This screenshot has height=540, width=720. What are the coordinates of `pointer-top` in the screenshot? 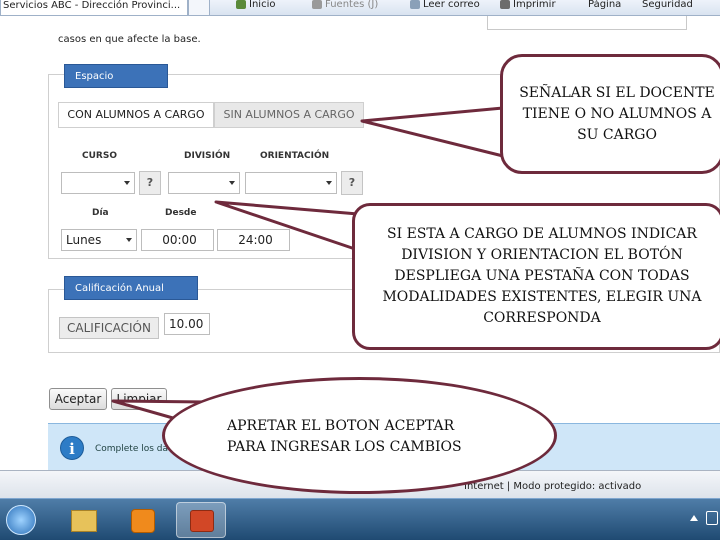 It's located at (432, 132).